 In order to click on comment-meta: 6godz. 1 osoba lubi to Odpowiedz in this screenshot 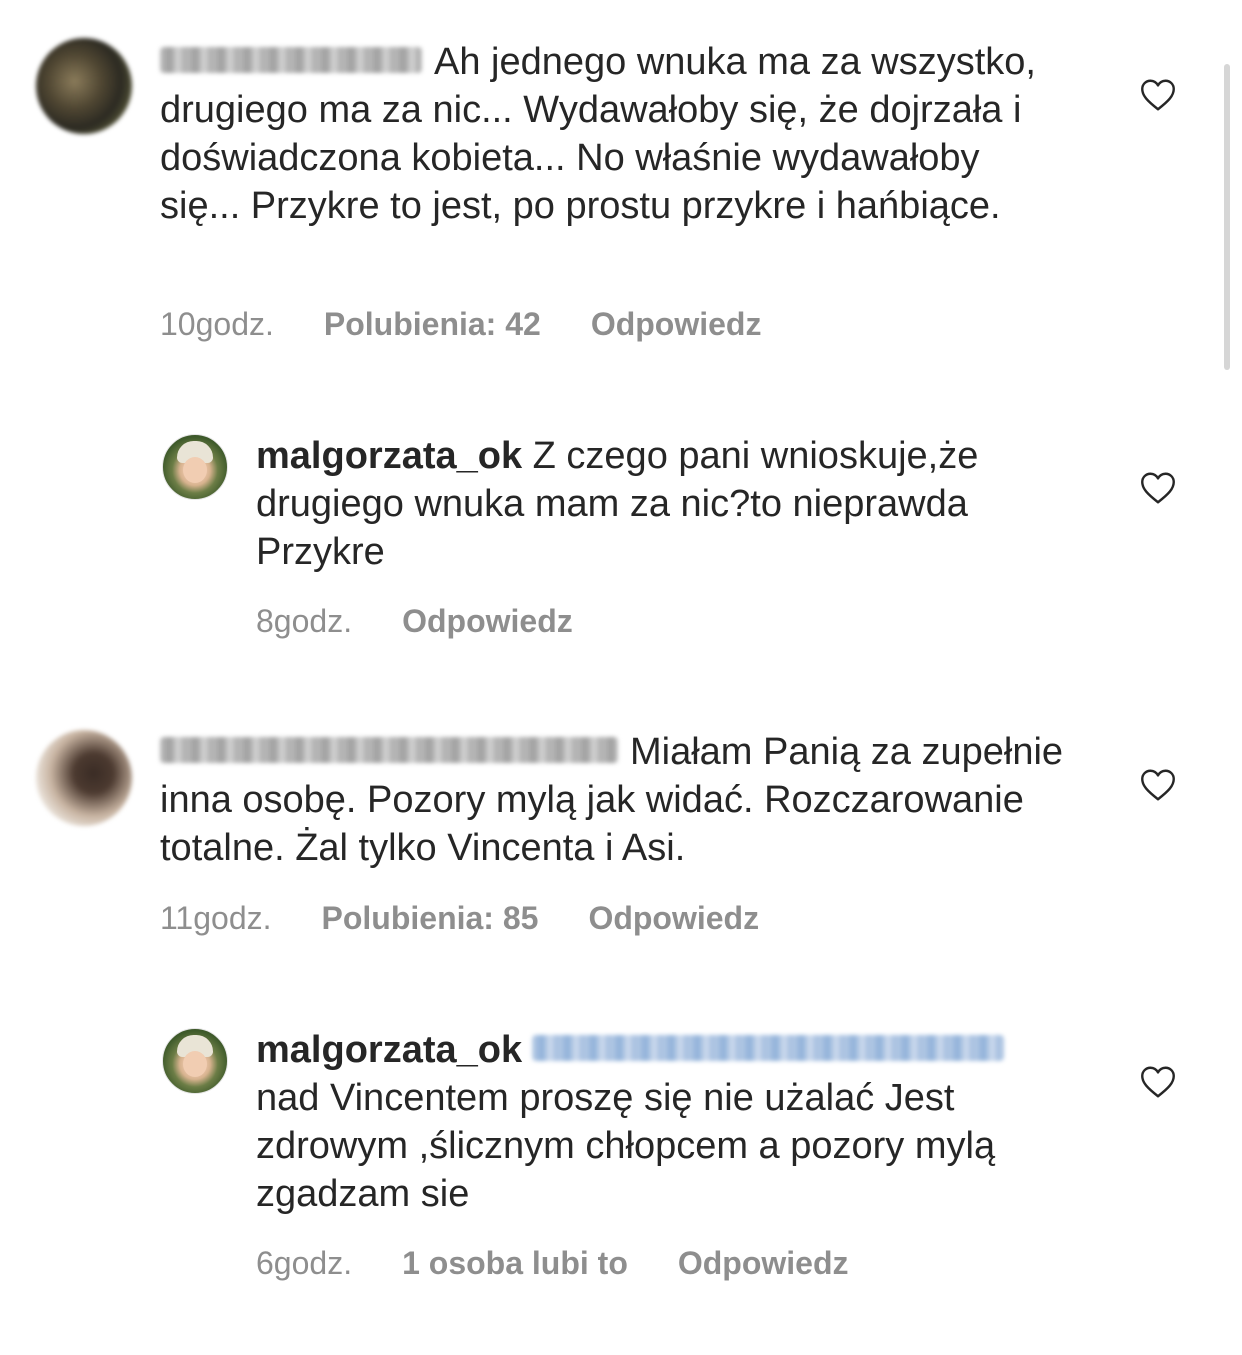, I will do `click(552, 1263)`.